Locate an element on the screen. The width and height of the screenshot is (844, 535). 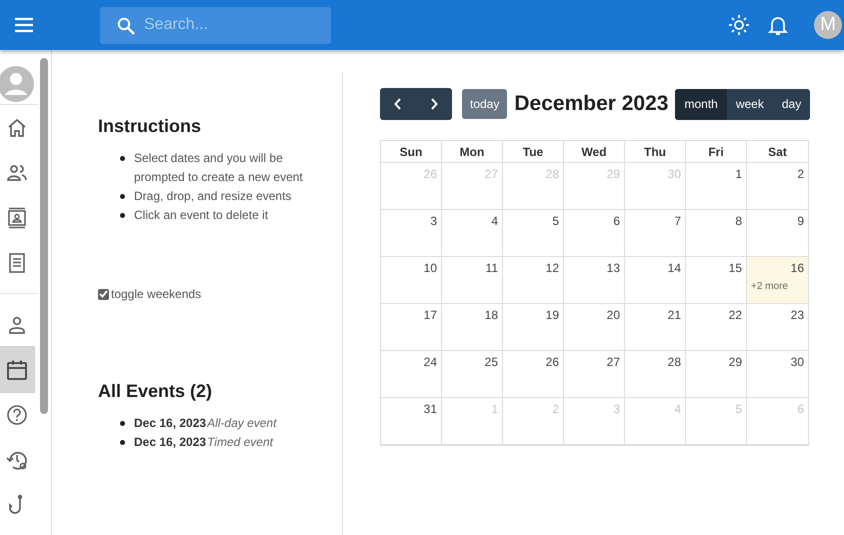
day-number: 3 is located at coordinates (433, 221).